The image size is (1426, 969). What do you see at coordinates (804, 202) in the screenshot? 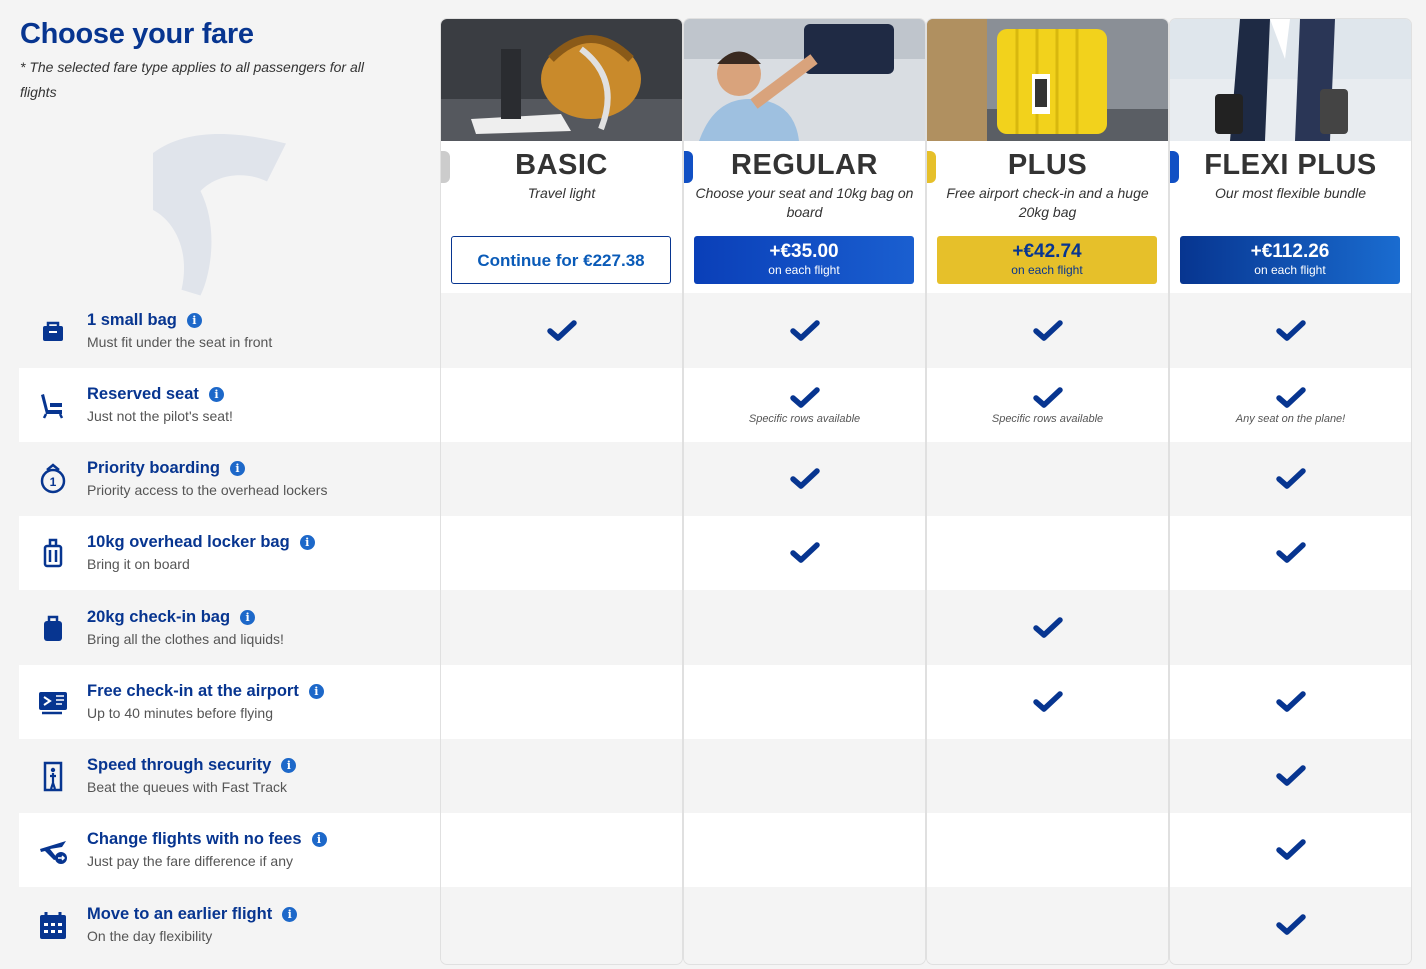
I see `fare-description: Choose your seat and 10kg bag on board` at bounding box center [804, 202].